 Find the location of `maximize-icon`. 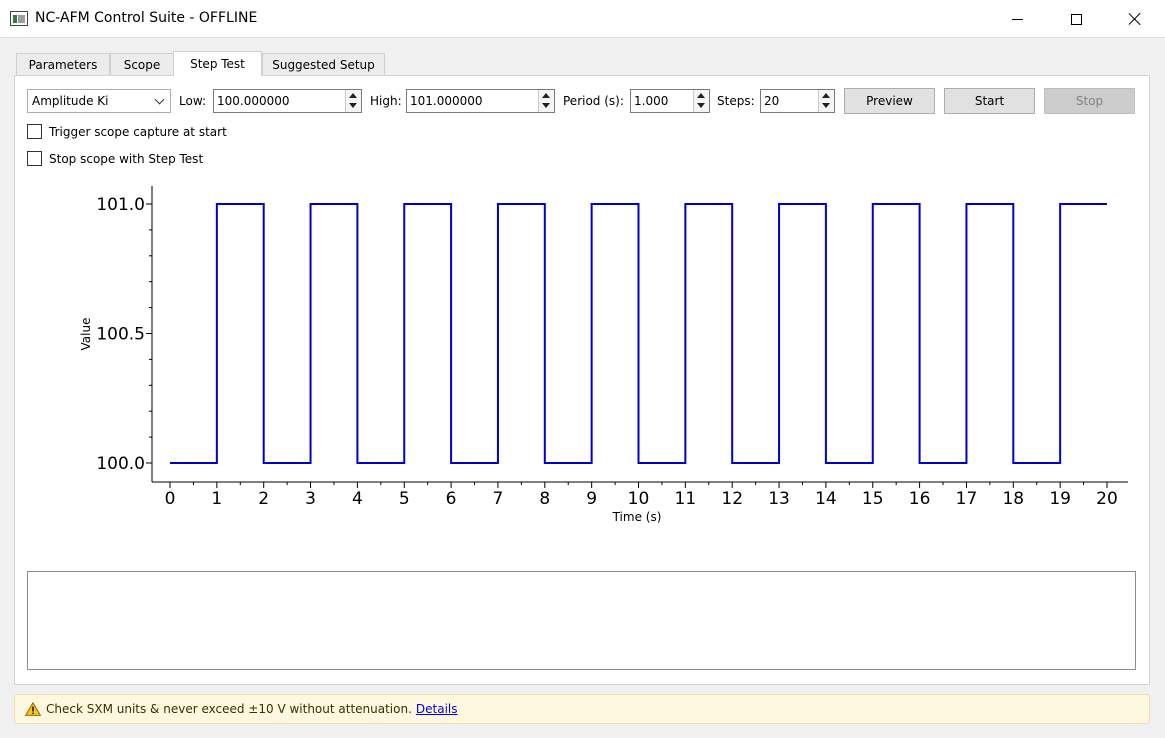

maximize-icon is located at coordinates (1076, 19).